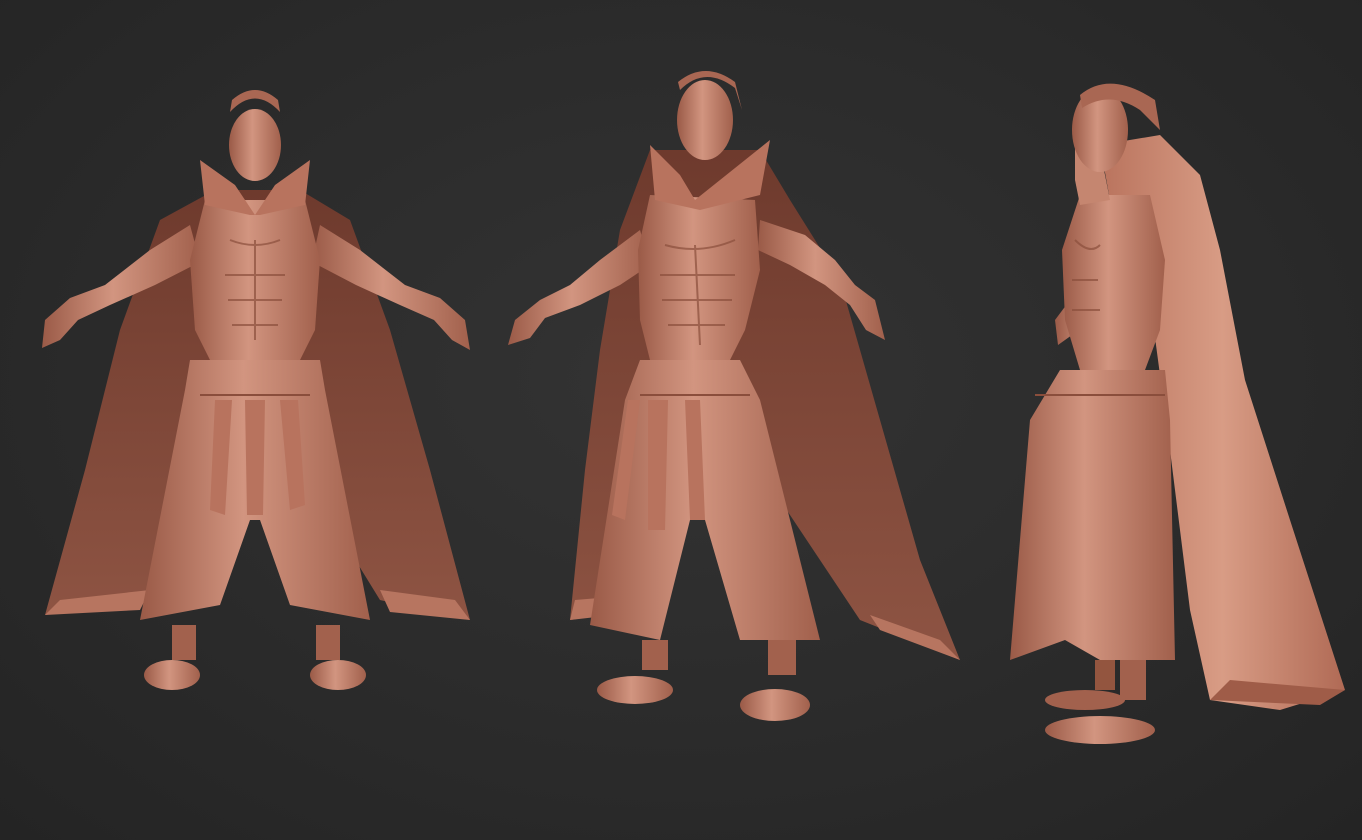  I want to click on torso, so click(1113, 282).